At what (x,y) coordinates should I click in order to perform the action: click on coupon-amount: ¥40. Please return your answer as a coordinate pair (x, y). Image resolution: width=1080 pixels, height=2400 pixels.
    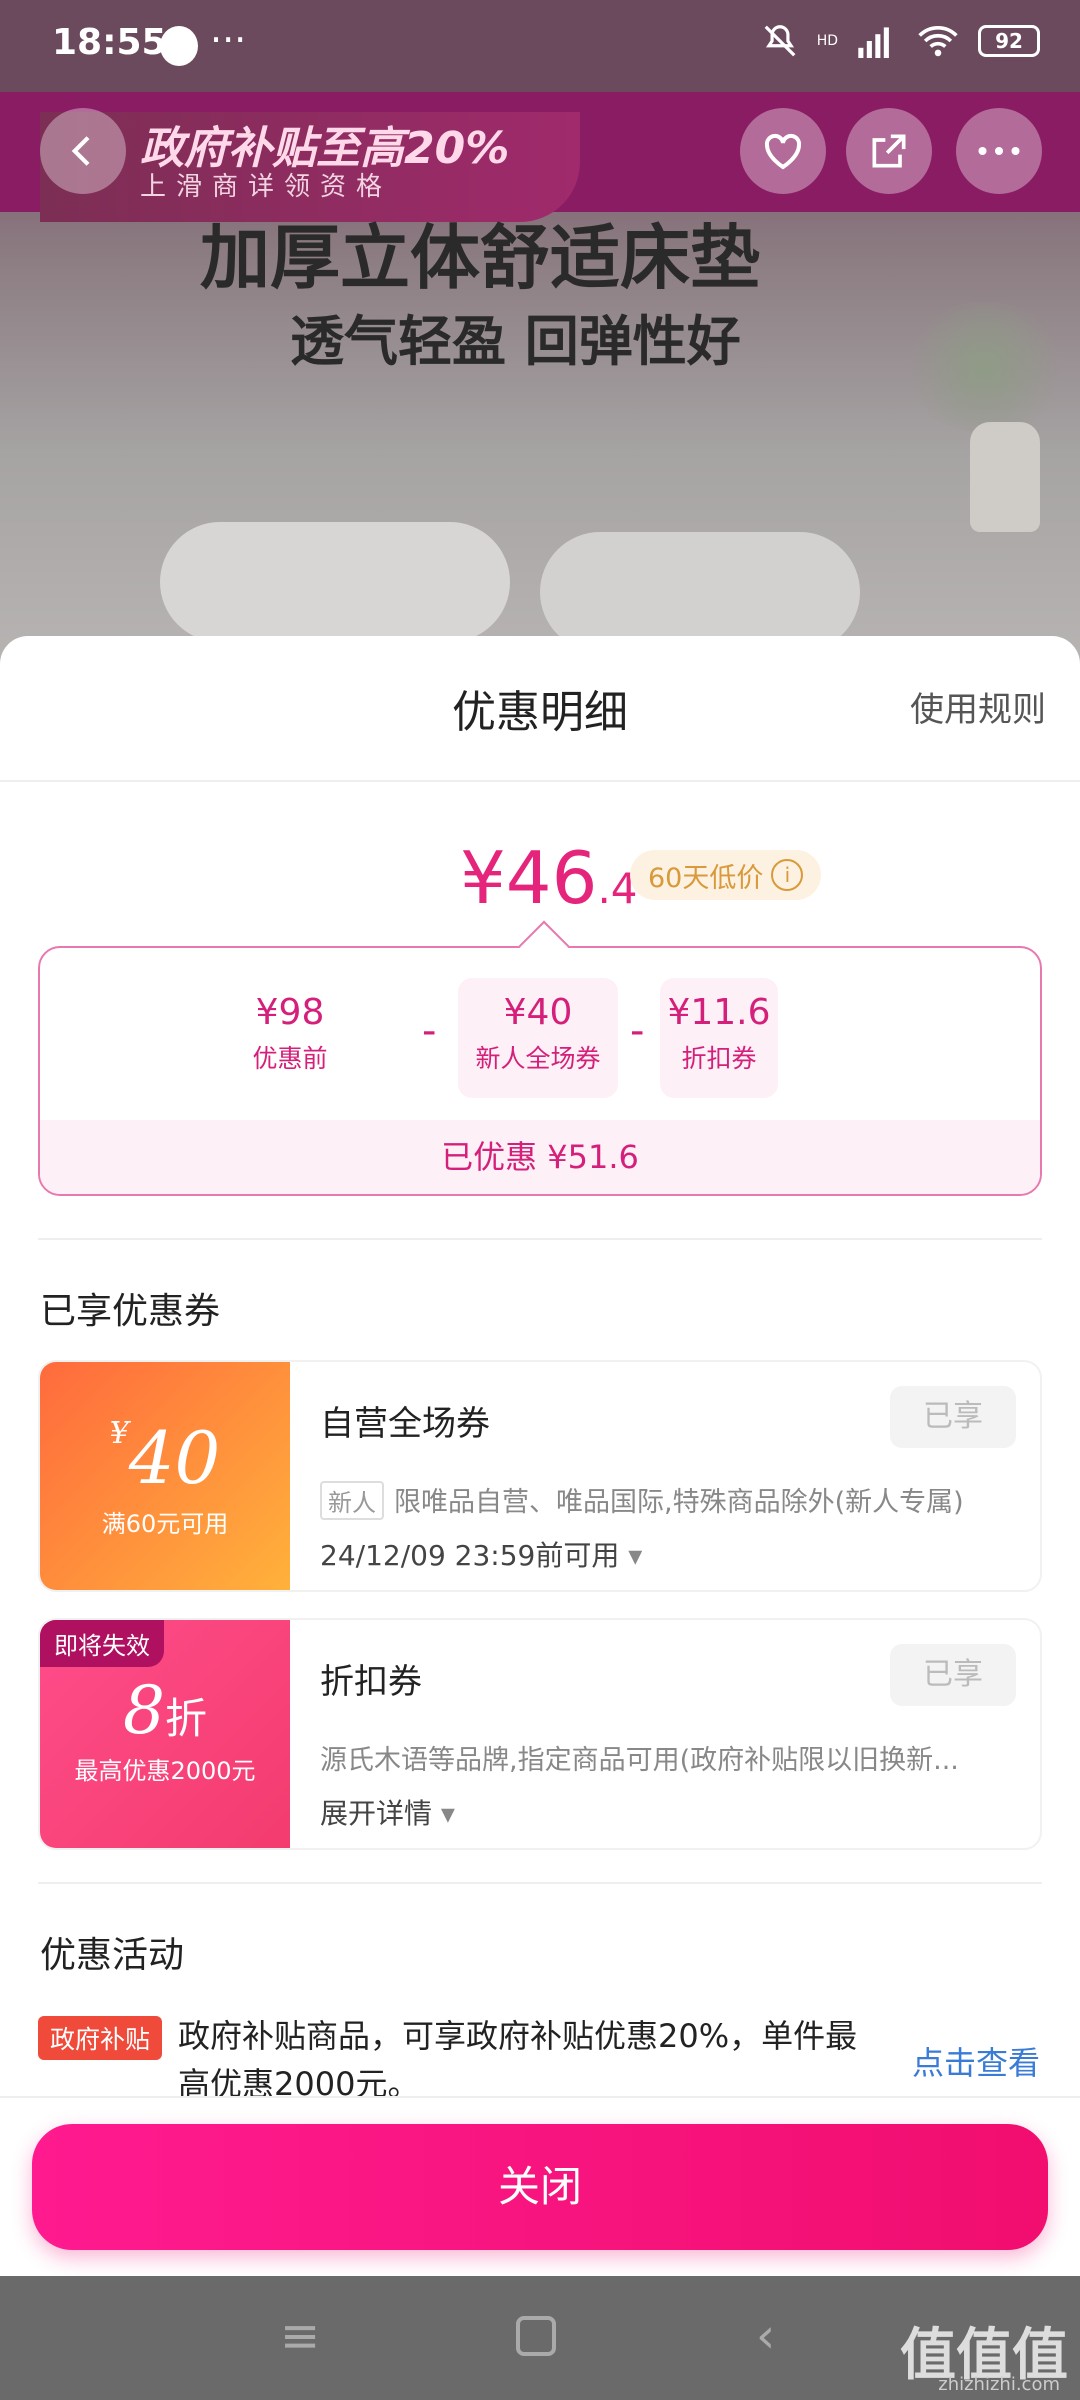
    Looking at the image, I should click on (165, 1458).